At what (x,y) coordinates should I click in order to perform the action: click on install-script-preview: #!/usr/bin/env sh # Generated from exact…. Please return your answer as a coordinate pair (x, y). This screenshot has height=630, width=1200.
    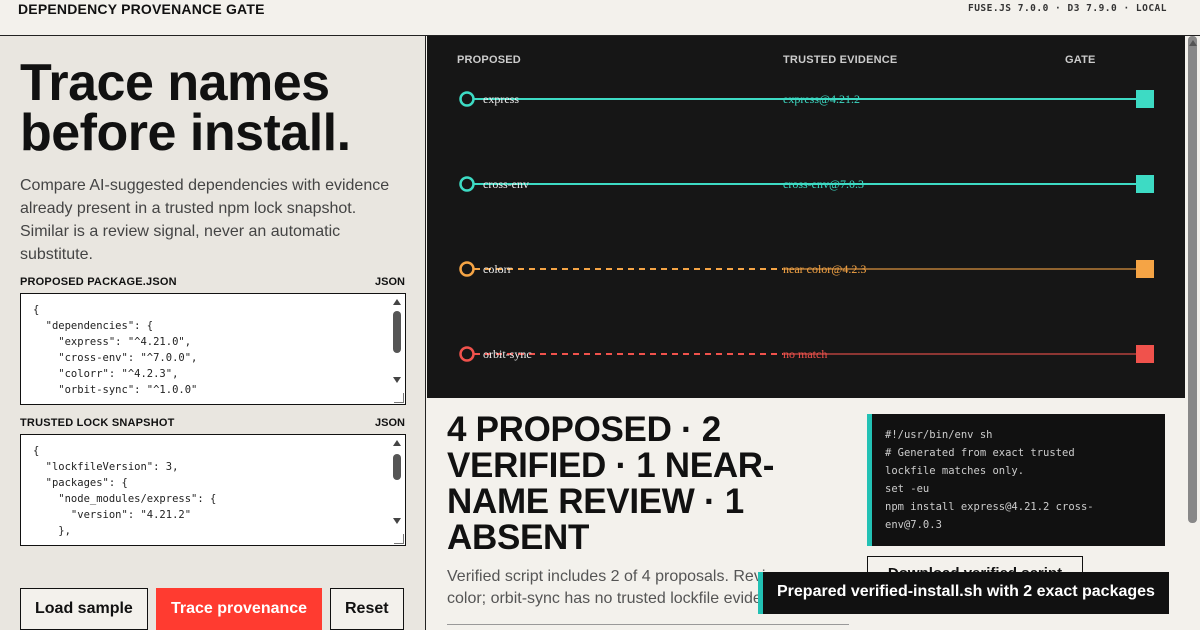
    Looking at the image, I should click on (1016, 480).